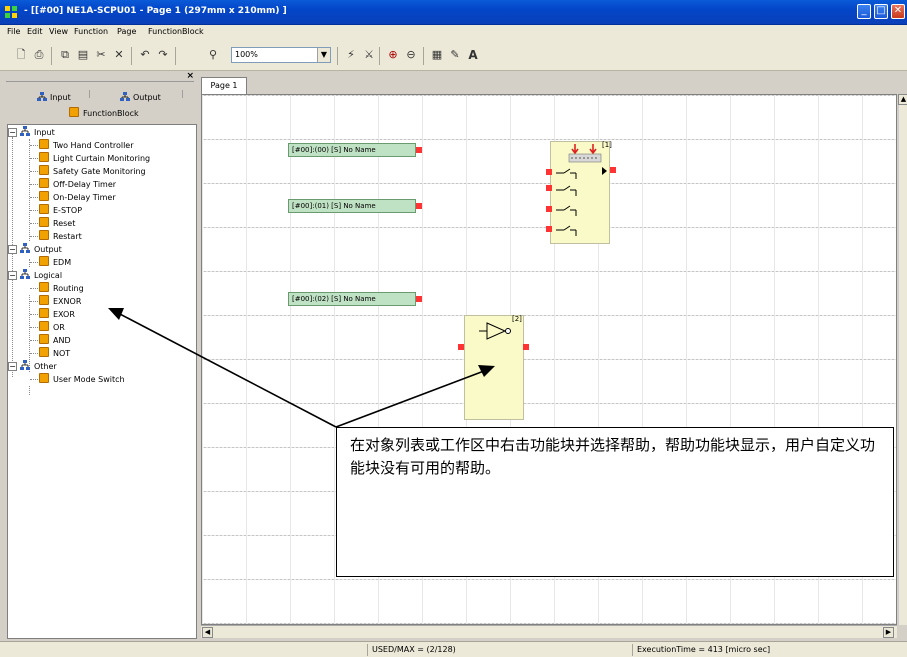 This screenshot has width=907, height=657. Describe the element at coordinates (12, 132) in the screenshot. I see `collapse-input: −` at that location.